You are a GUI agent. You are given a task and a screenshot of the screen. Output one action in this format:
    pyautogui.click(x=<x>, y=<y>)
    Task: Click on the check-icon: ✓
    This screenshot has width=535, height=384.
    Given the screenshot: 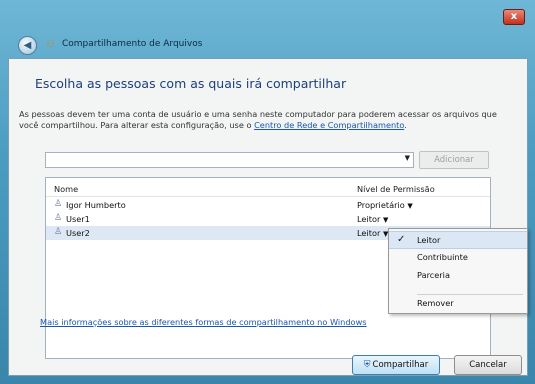 What is the action you would take?
    pyautogui.click(x=401, y=239)
    